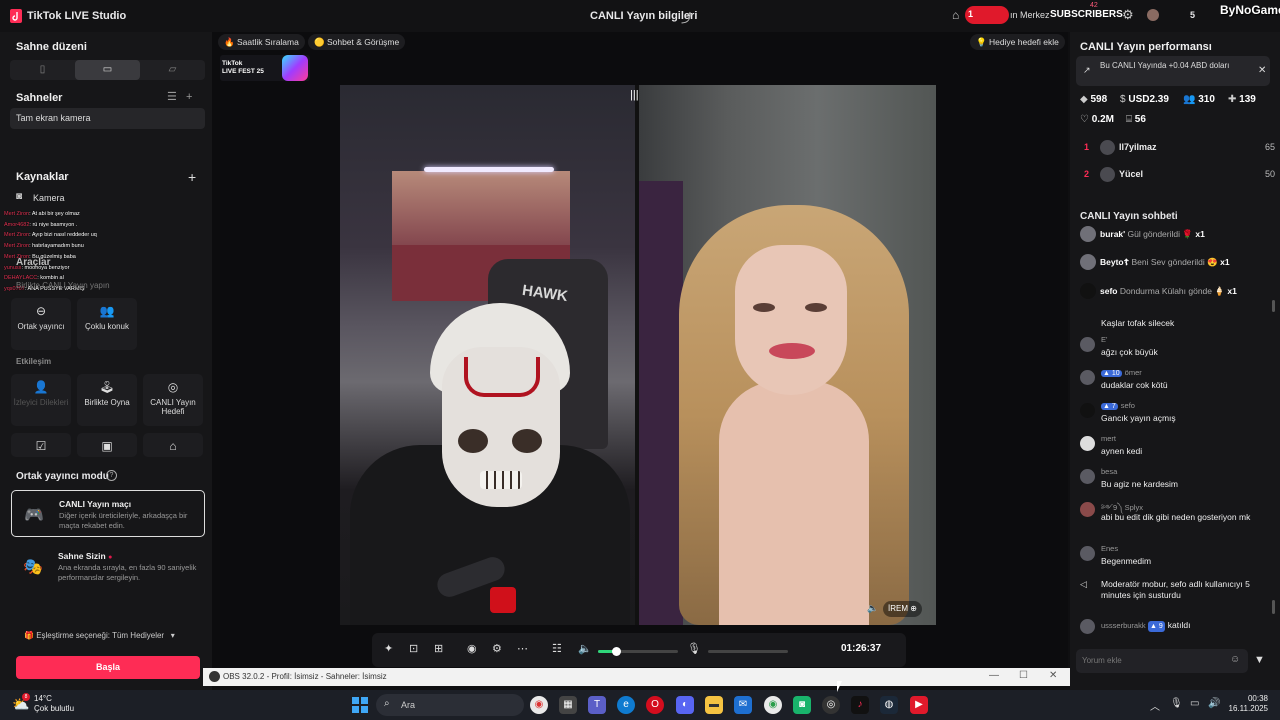 The image size is (1280, 720). I want to click on taskbar-search: ⌕ Ara, so click(450, 705).